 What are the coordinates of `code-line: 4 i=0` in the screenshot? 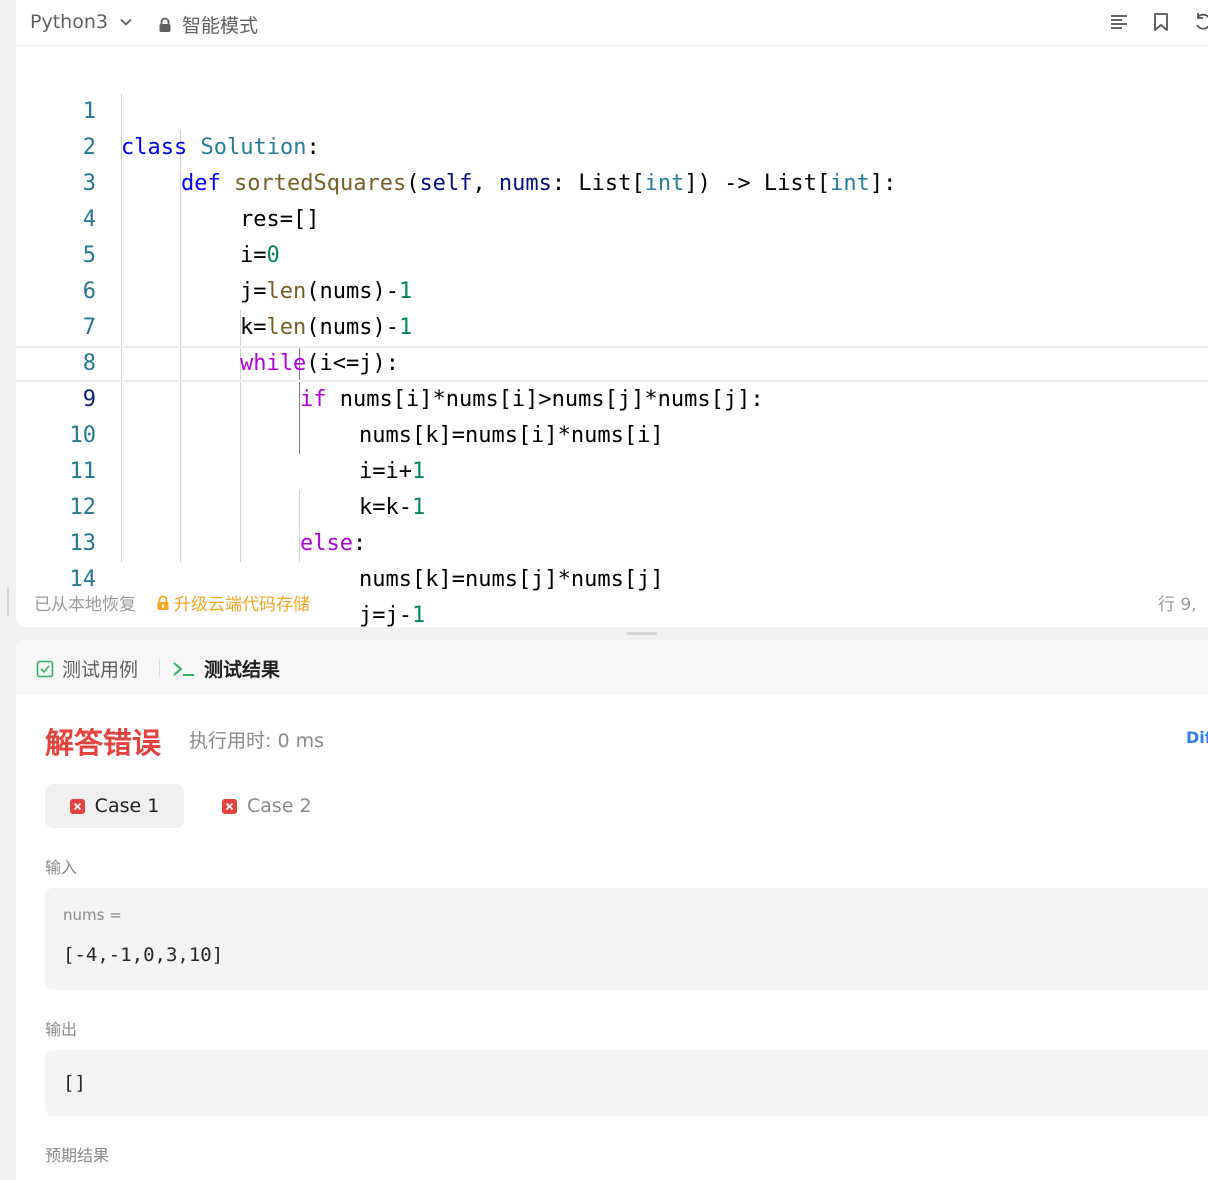 It's located at (612, 217).